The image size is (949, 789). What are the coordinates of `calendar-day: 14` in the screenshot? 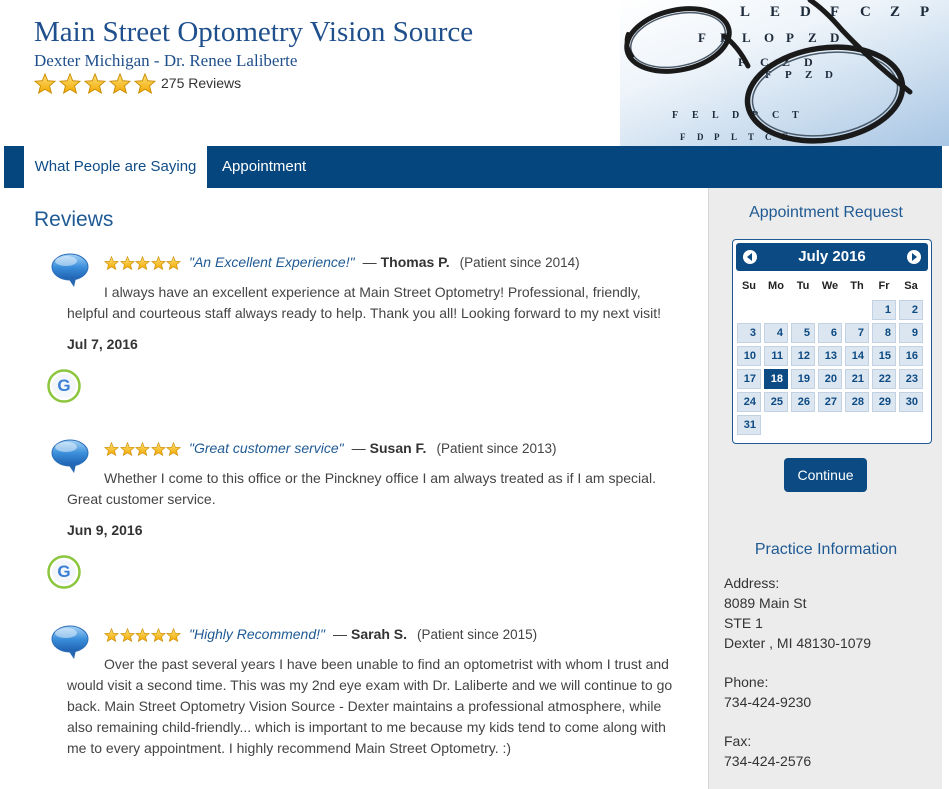 It's located at (857, 356).